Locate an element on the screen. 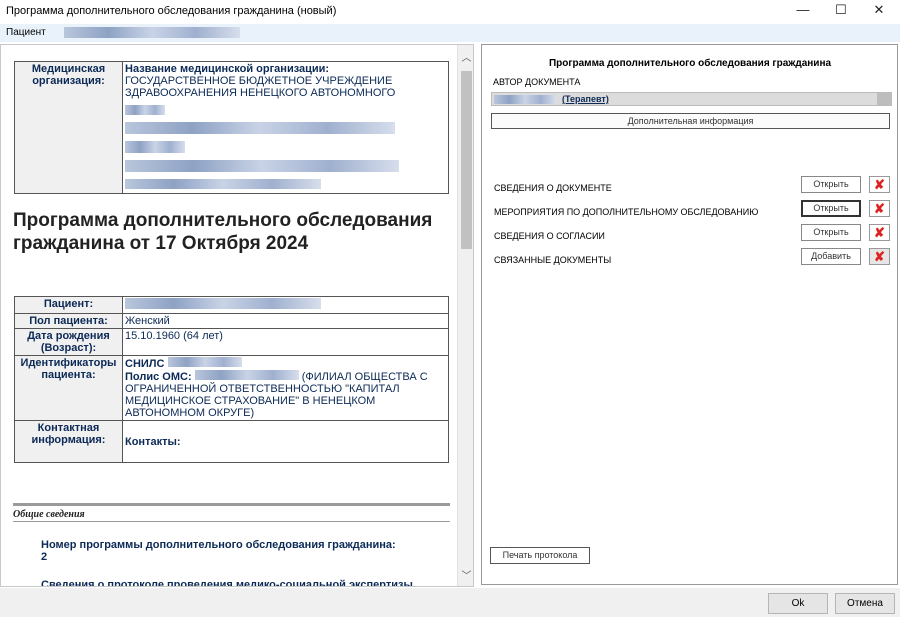  maximize-icon: ☐ is located at coordinates (841, 11).